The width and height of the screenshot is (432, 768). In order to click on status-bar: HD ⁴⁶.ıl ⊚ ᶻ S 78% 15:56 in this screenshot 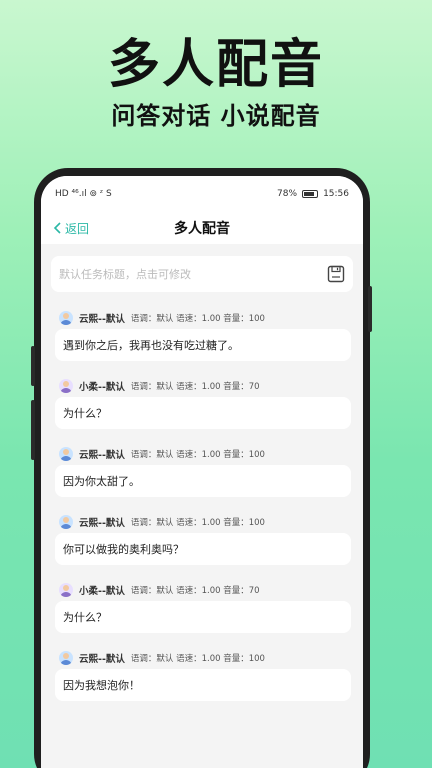, I will do `click(202, 194)`.